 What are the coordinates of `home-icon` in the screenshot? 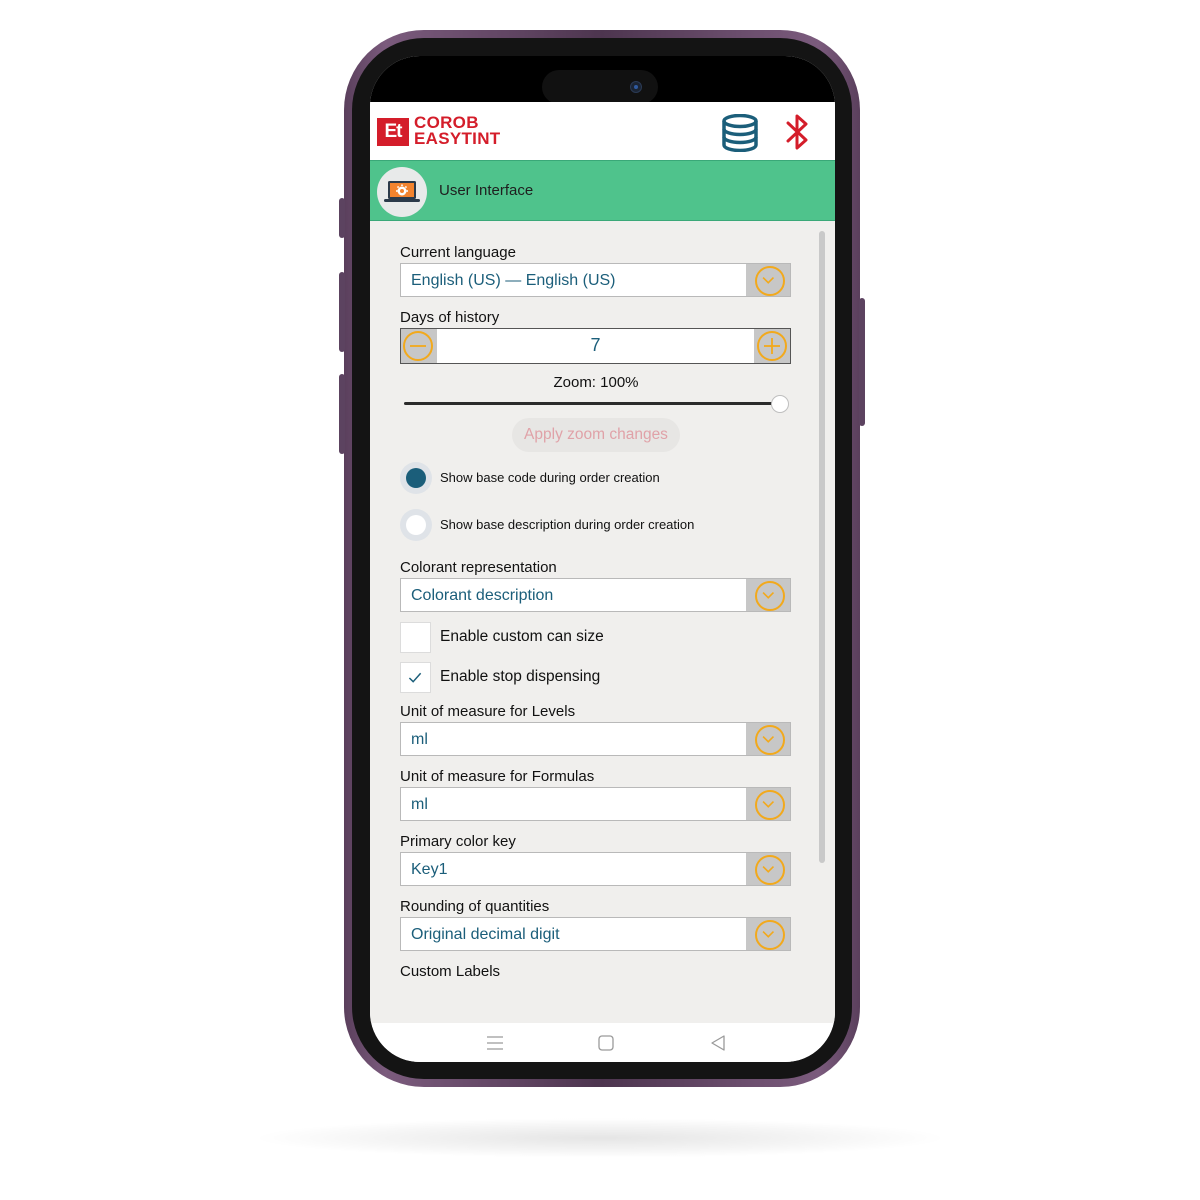 It's located at (606, 1043).